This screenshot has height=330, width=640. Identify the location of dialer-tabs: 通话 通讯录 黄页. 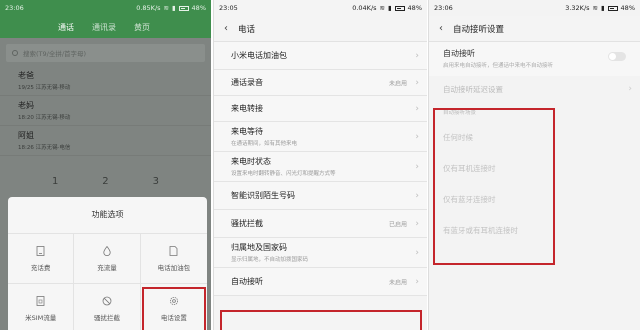
(105, 27).